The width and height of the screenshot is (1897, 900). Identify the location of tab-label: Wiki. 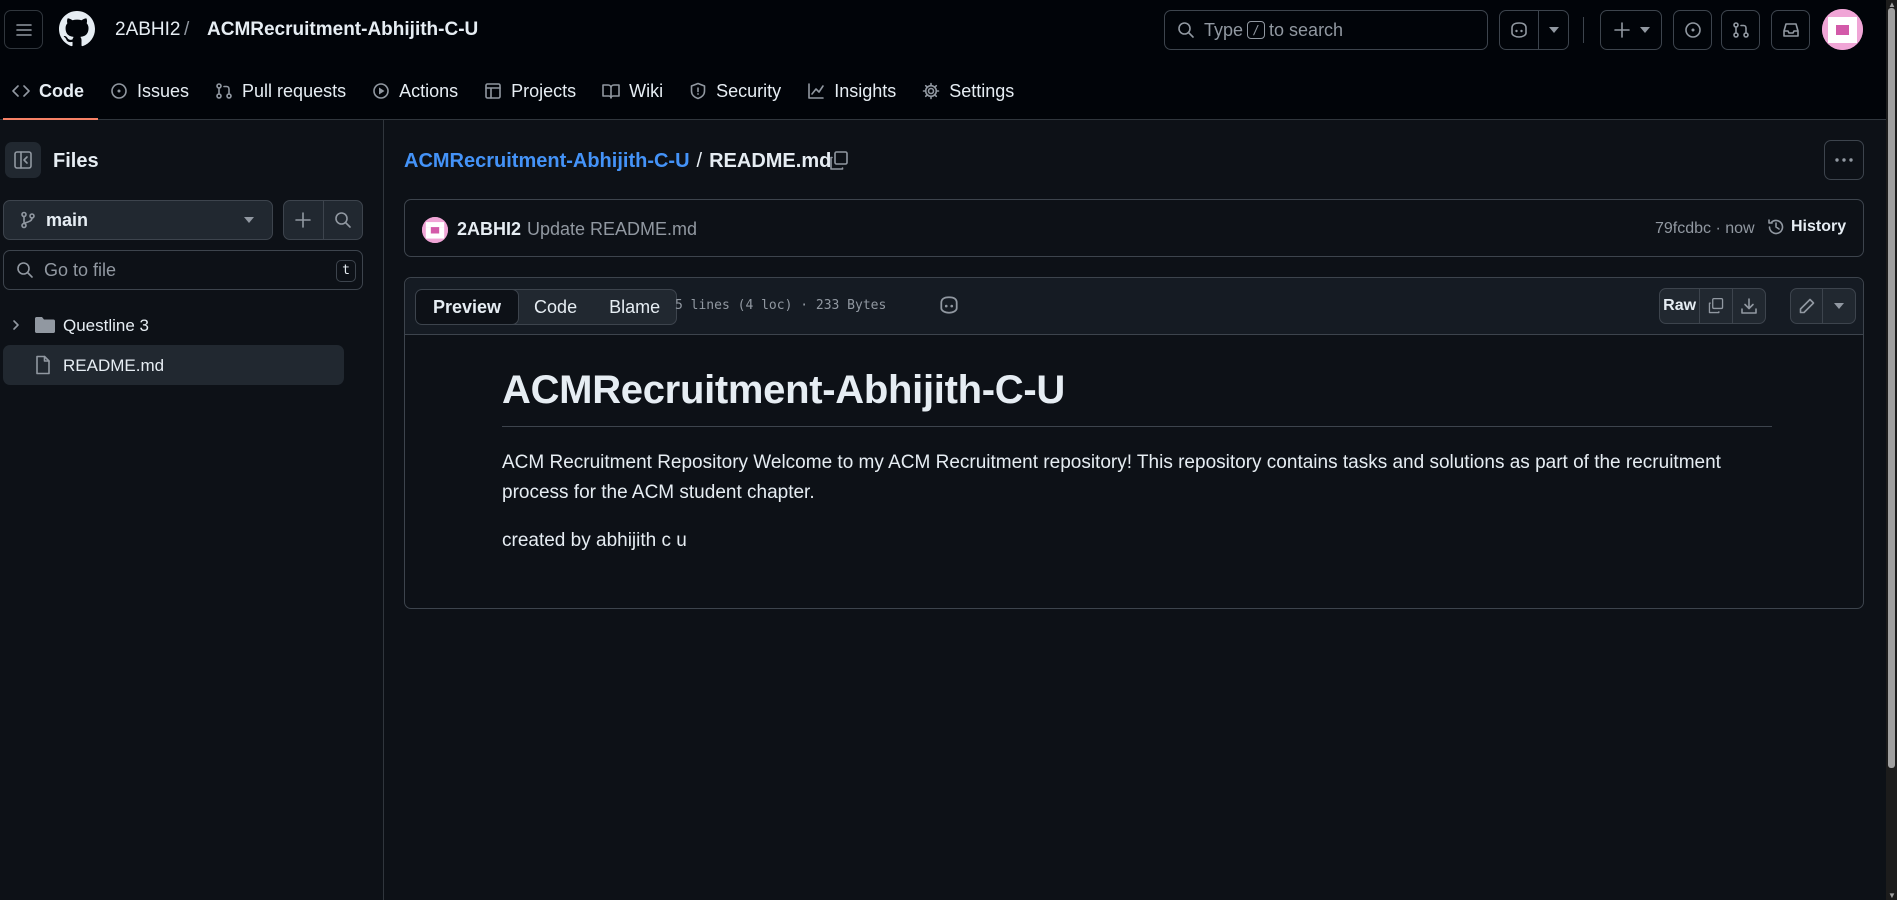
(646, 90).